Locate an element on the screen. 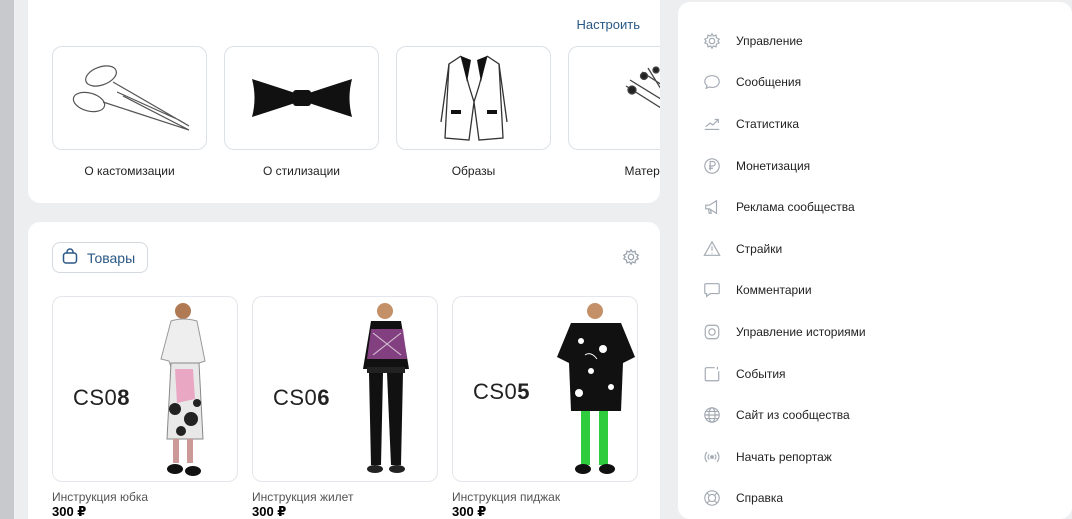  menu-item-management: Управление is located at coordinates (784, 41).